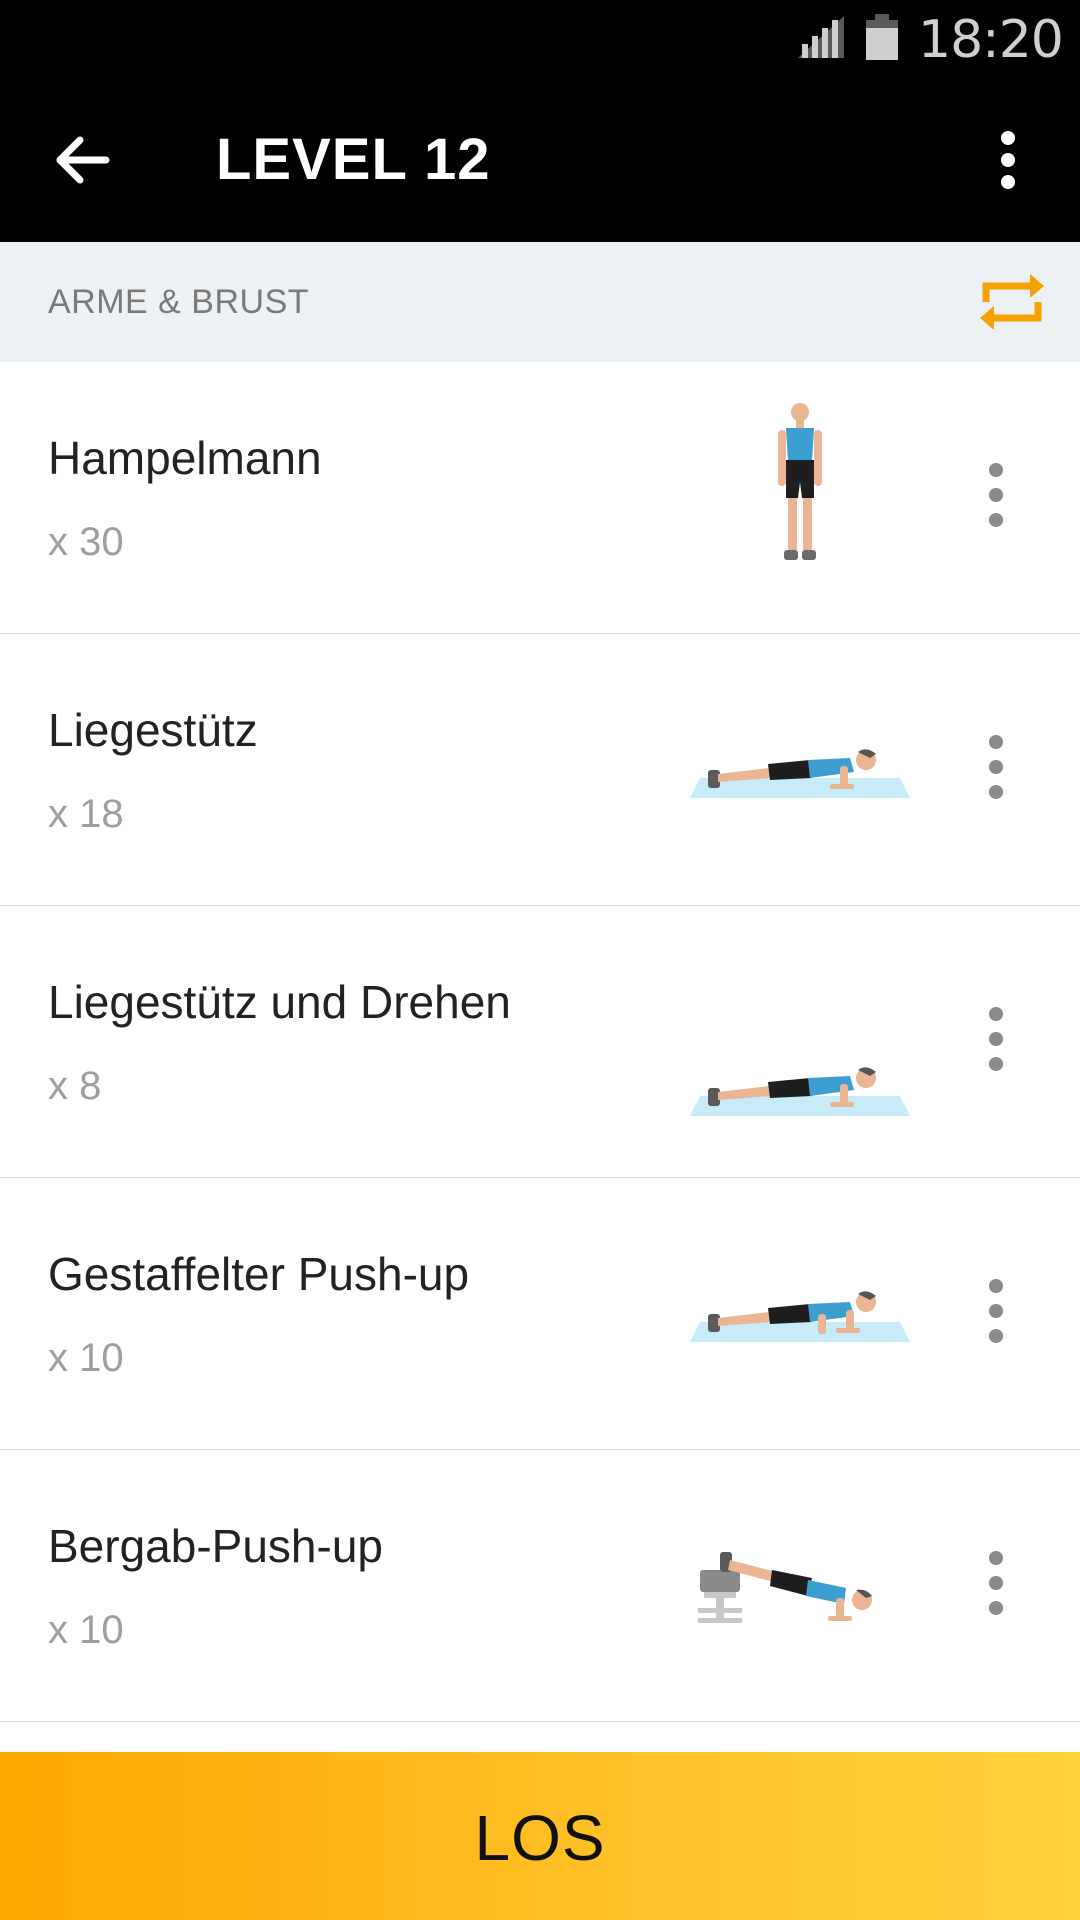 This screenshot has height=1920, width=1080. I want to click on battery-icon, so click(882, 37).